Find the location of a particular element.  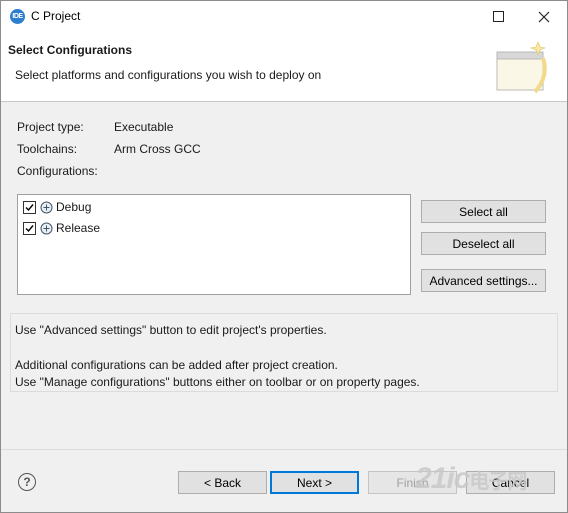

release-checkbox is located at coordinates (29, 228).